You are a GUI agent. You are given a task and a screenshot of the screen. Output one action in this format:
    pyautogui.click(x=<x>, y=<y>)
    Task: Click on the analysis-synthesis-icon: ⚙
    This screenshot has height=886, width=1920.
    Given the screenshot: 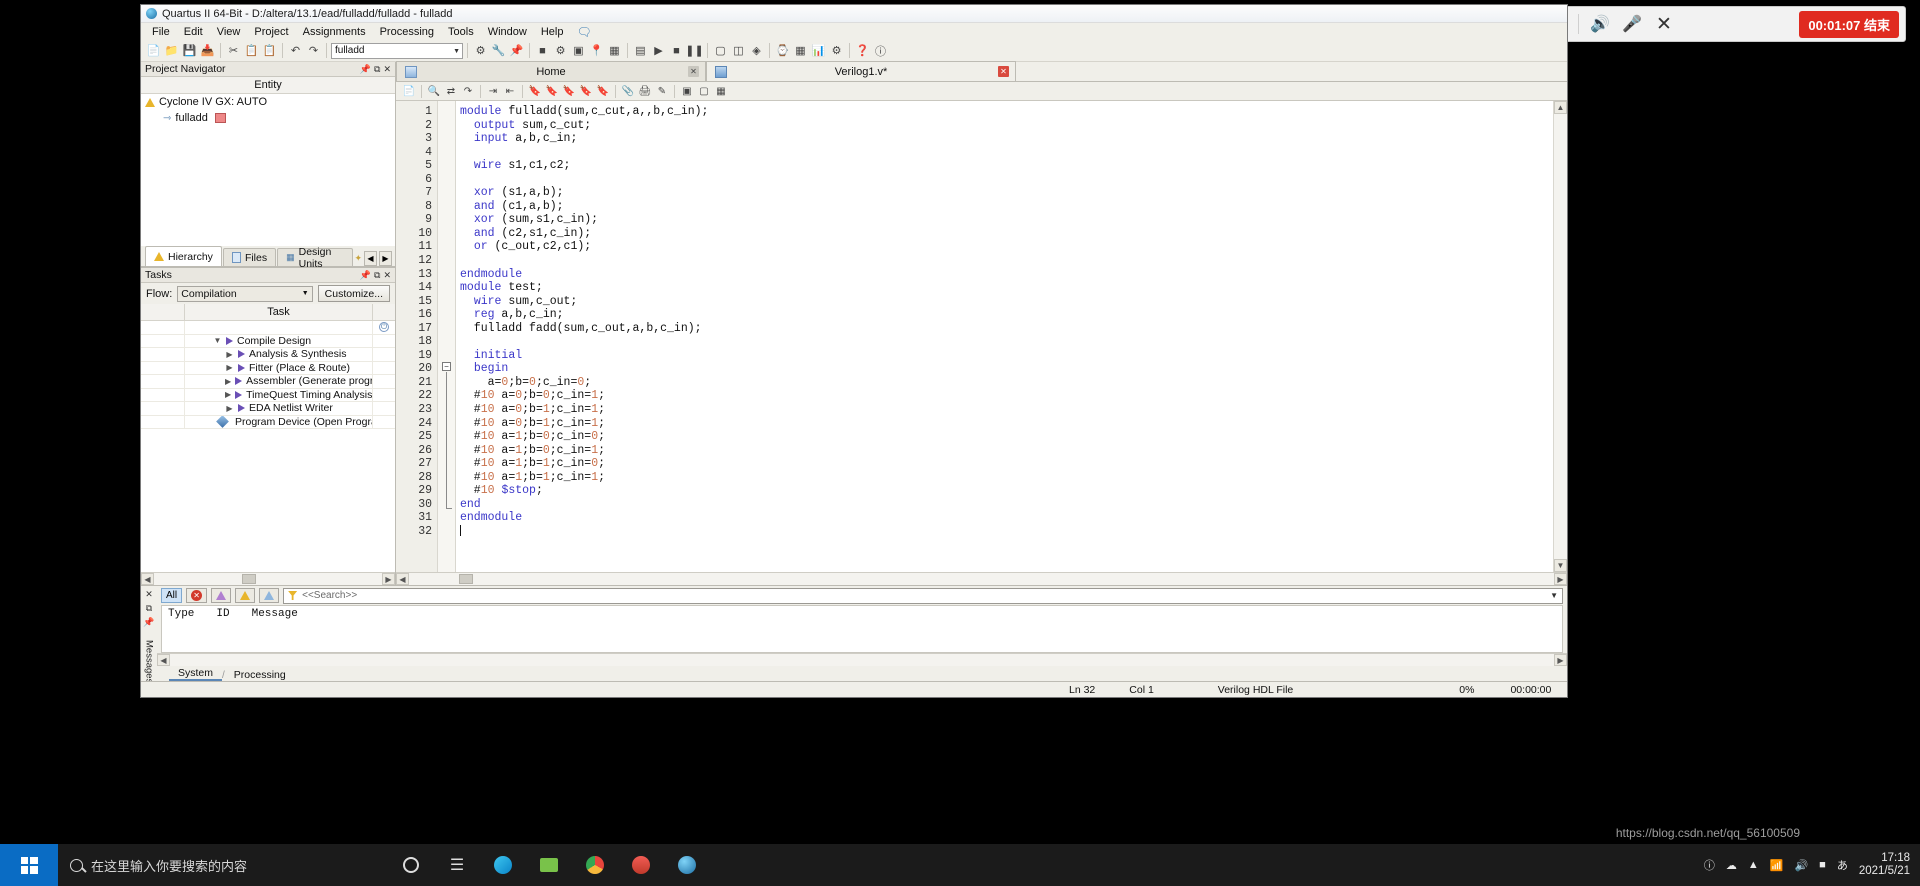 What is the action you would take?
    pyautogui.click(x=480, y=50)
    